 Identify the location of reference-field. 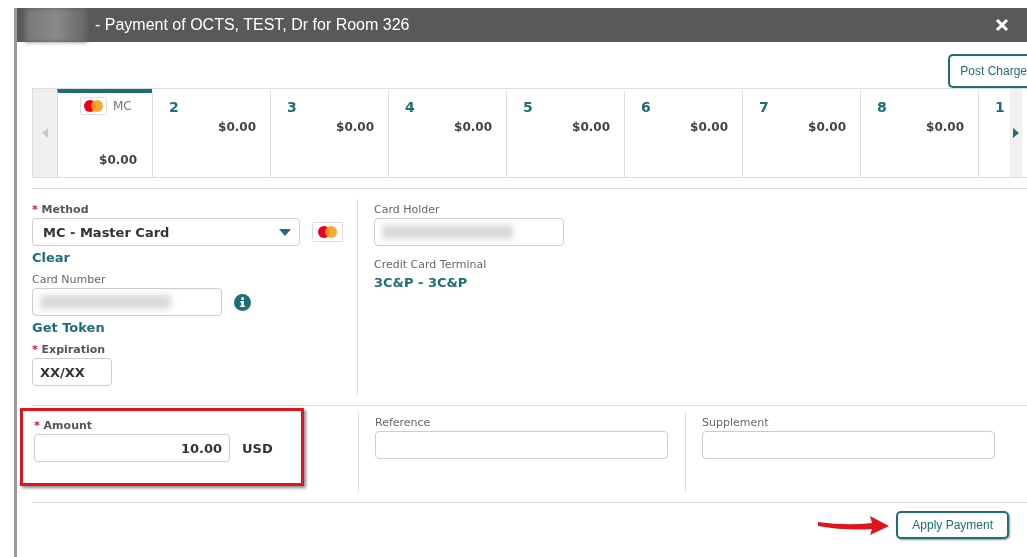
(521, 445).